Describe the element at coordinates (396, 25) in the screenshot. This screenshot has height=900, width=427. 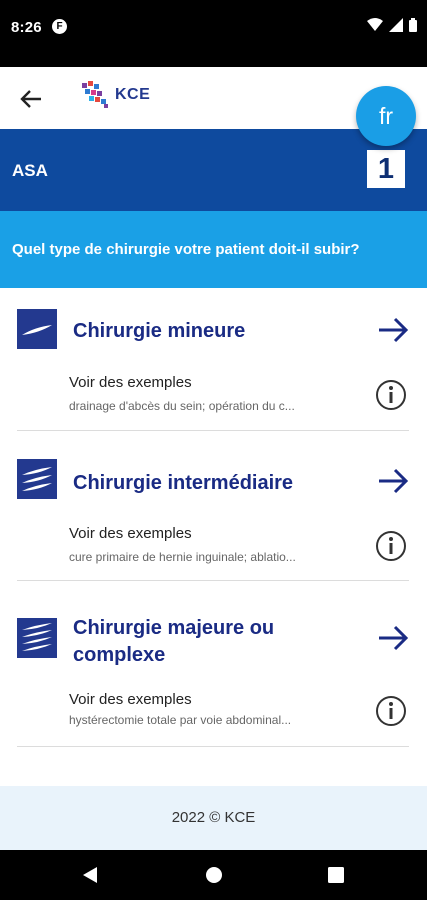
I see `signal-icon` at that location.